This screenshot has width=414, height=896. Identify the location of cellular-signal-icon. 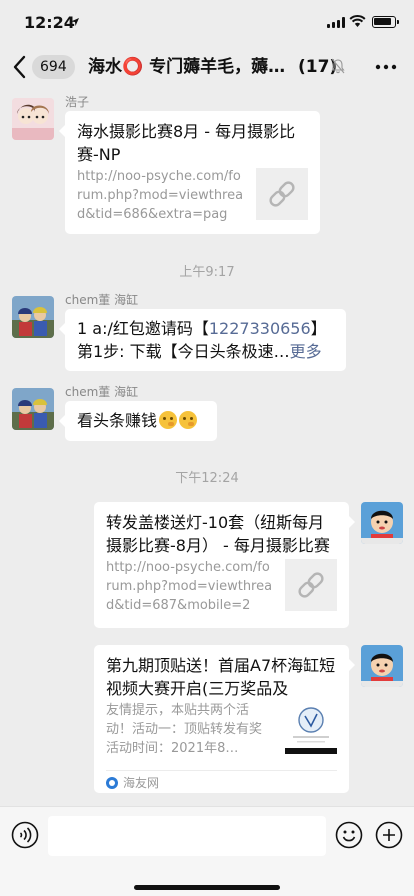
(336, 22).